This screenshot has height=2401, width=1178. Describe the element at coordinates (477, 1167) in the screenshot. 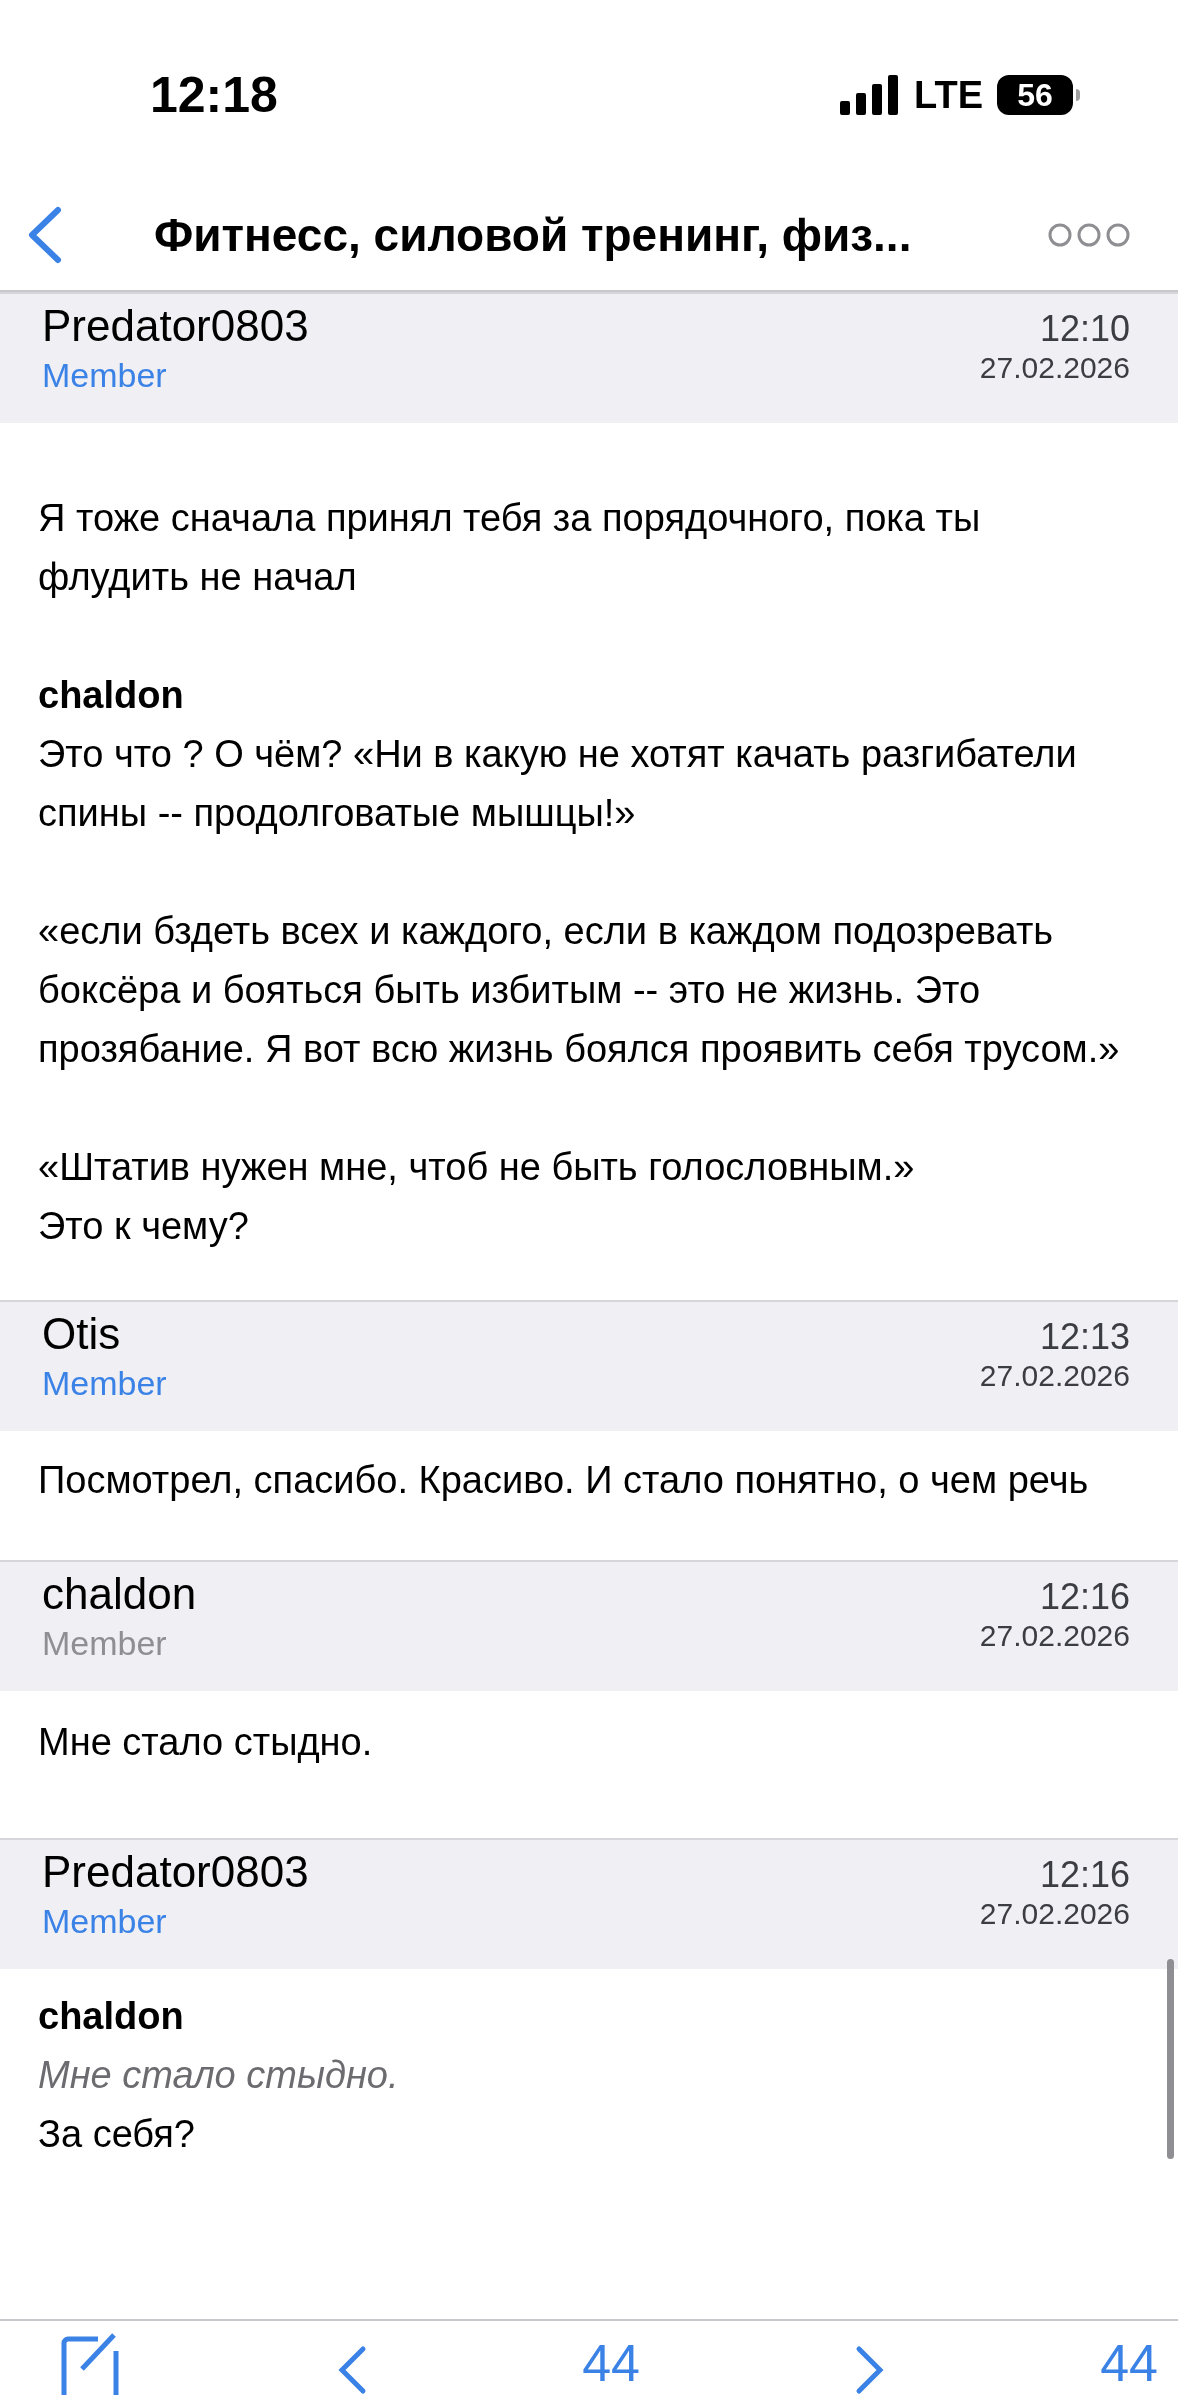

I see `post-text: «Штатив нужен мне, чтоб не быть голословным.»` at that location.